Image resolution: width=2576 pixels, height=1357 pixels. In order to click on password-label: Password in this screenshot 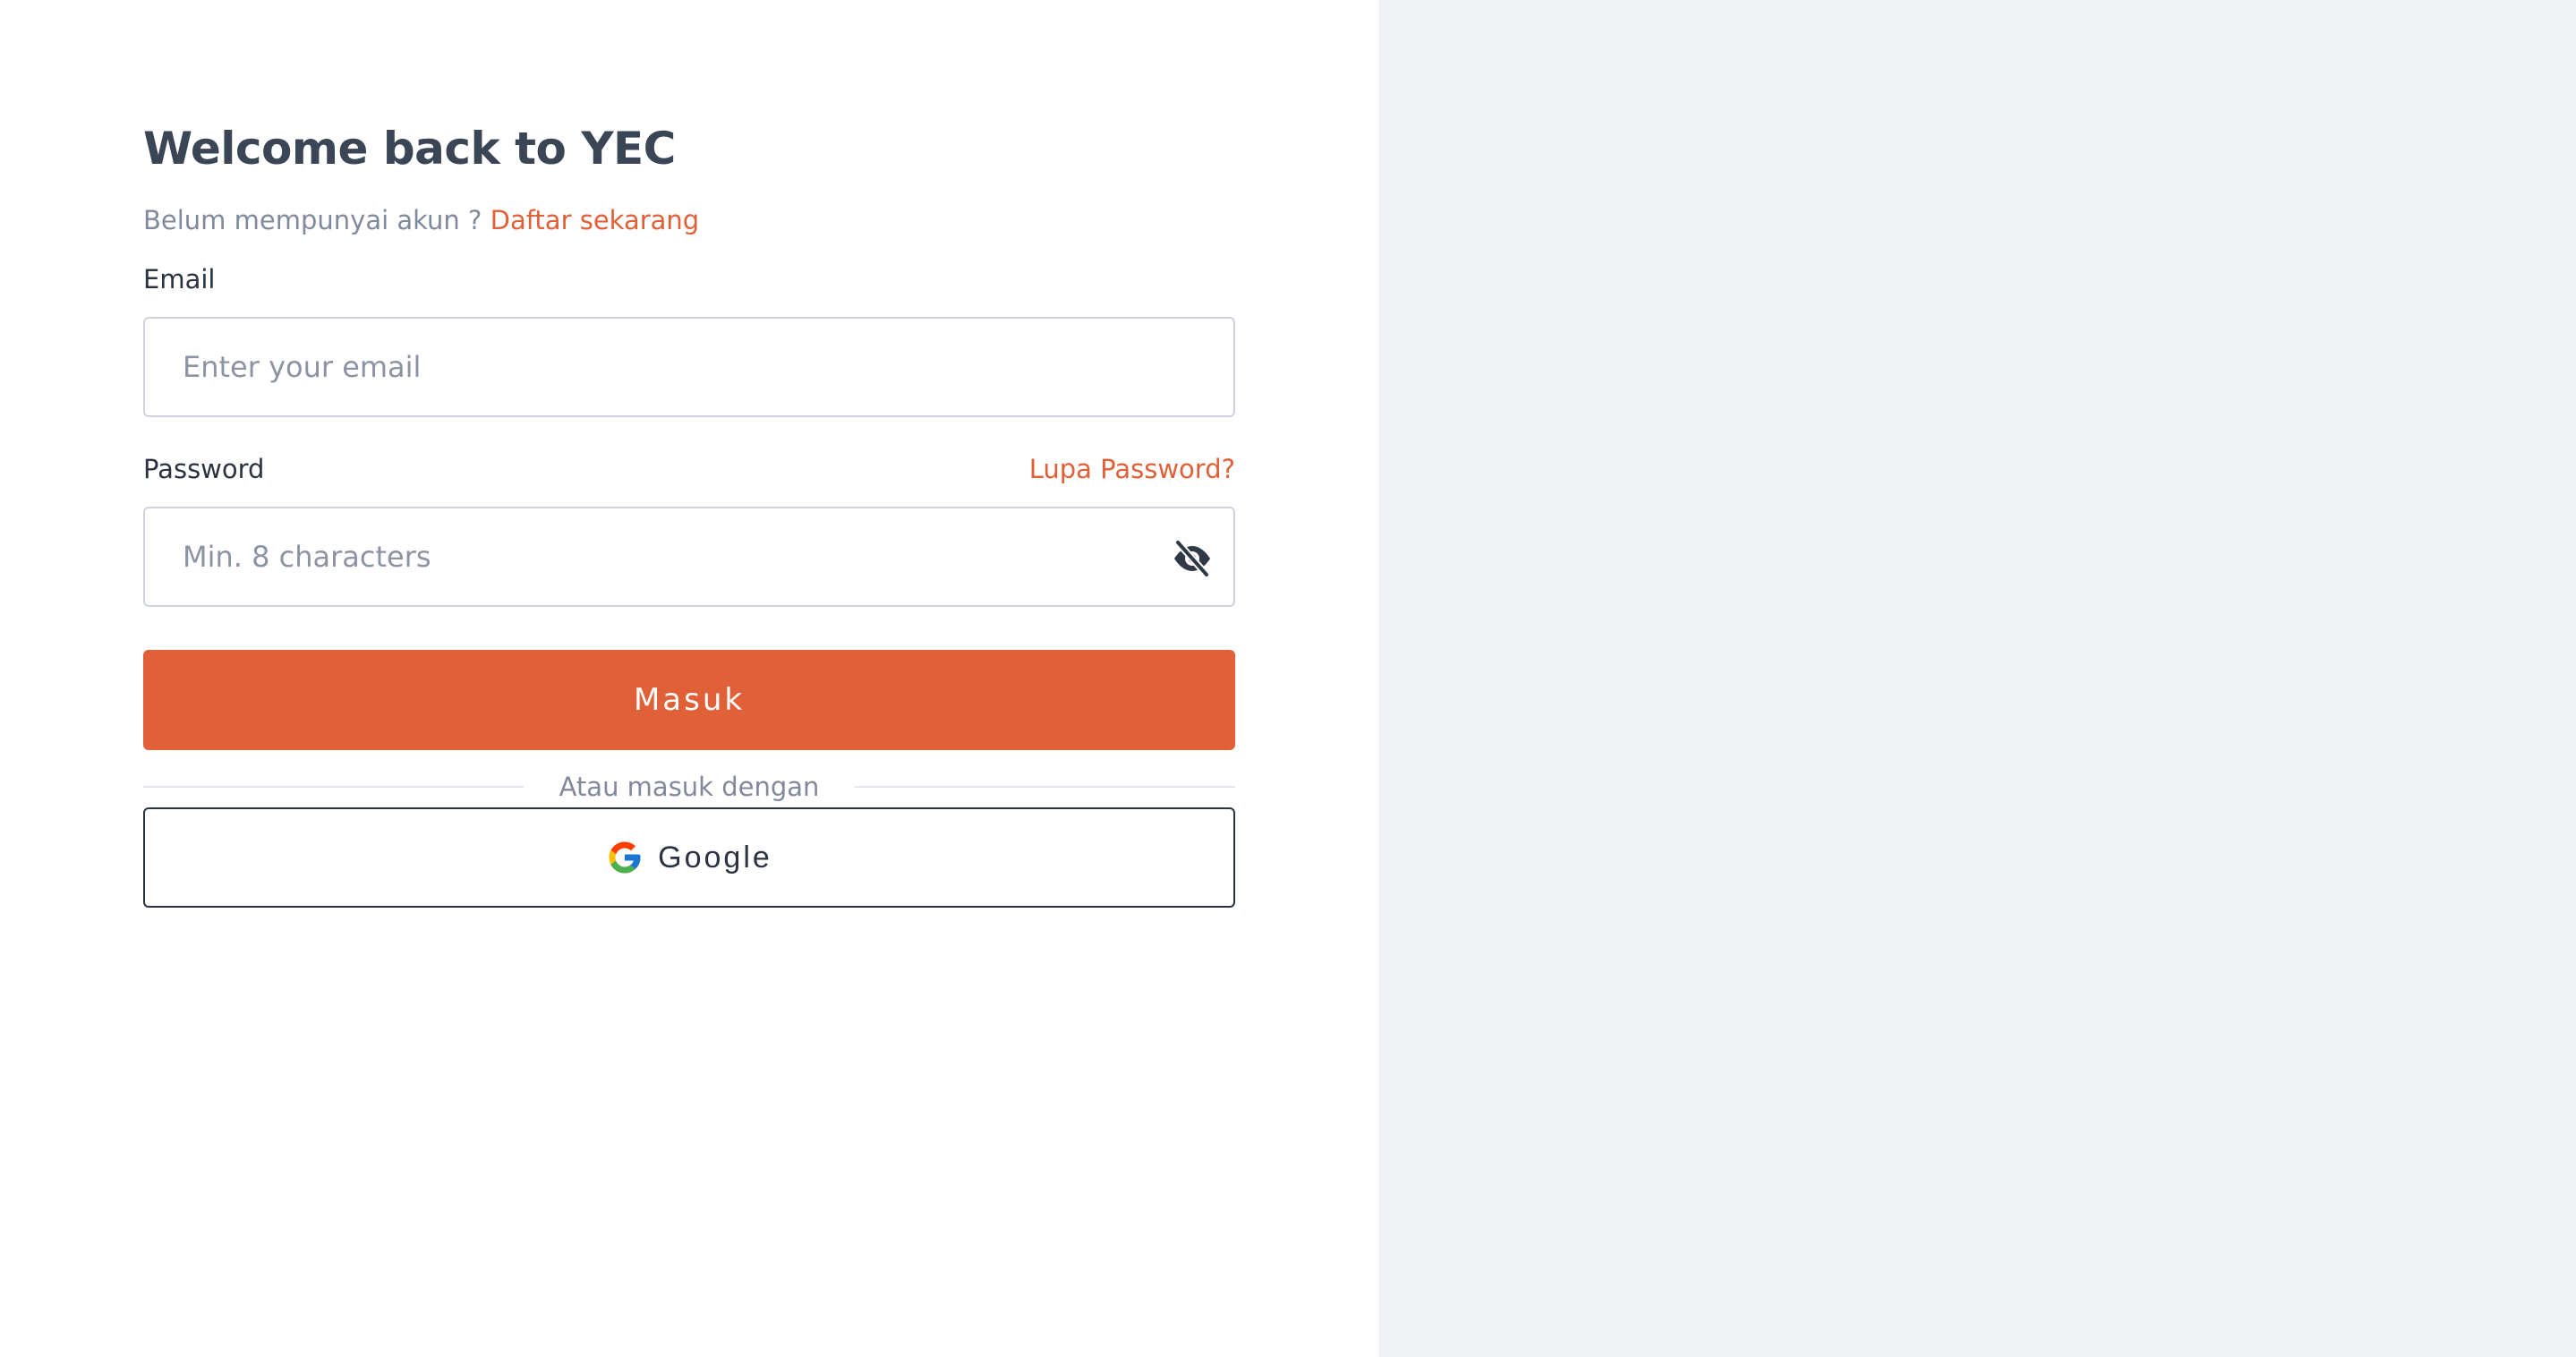, I will do `click(204, 469)`.